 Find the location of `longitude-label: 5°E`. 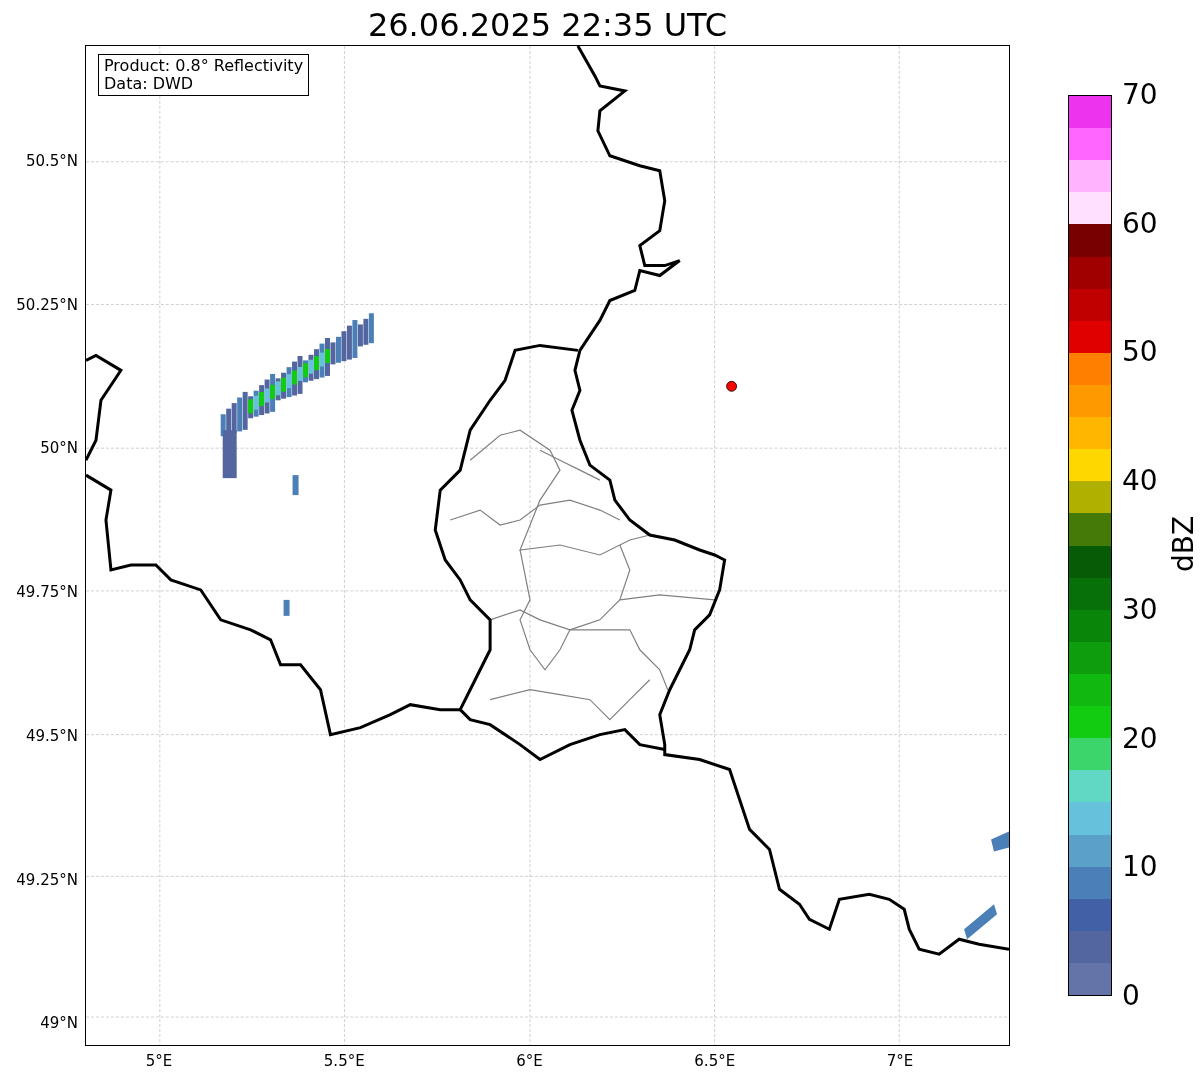

longitude-label: 5°E is located at coordinates (159, 1061).